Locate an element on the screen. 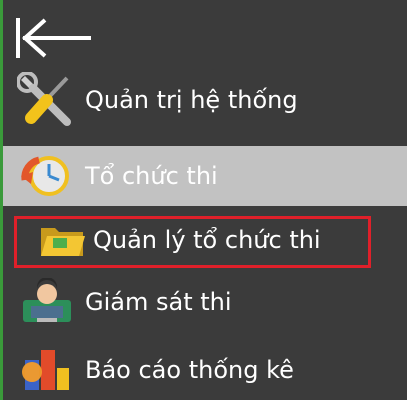  menu-item-exam-monitoring: Giám sát thi is located at coordinates (205, 302).